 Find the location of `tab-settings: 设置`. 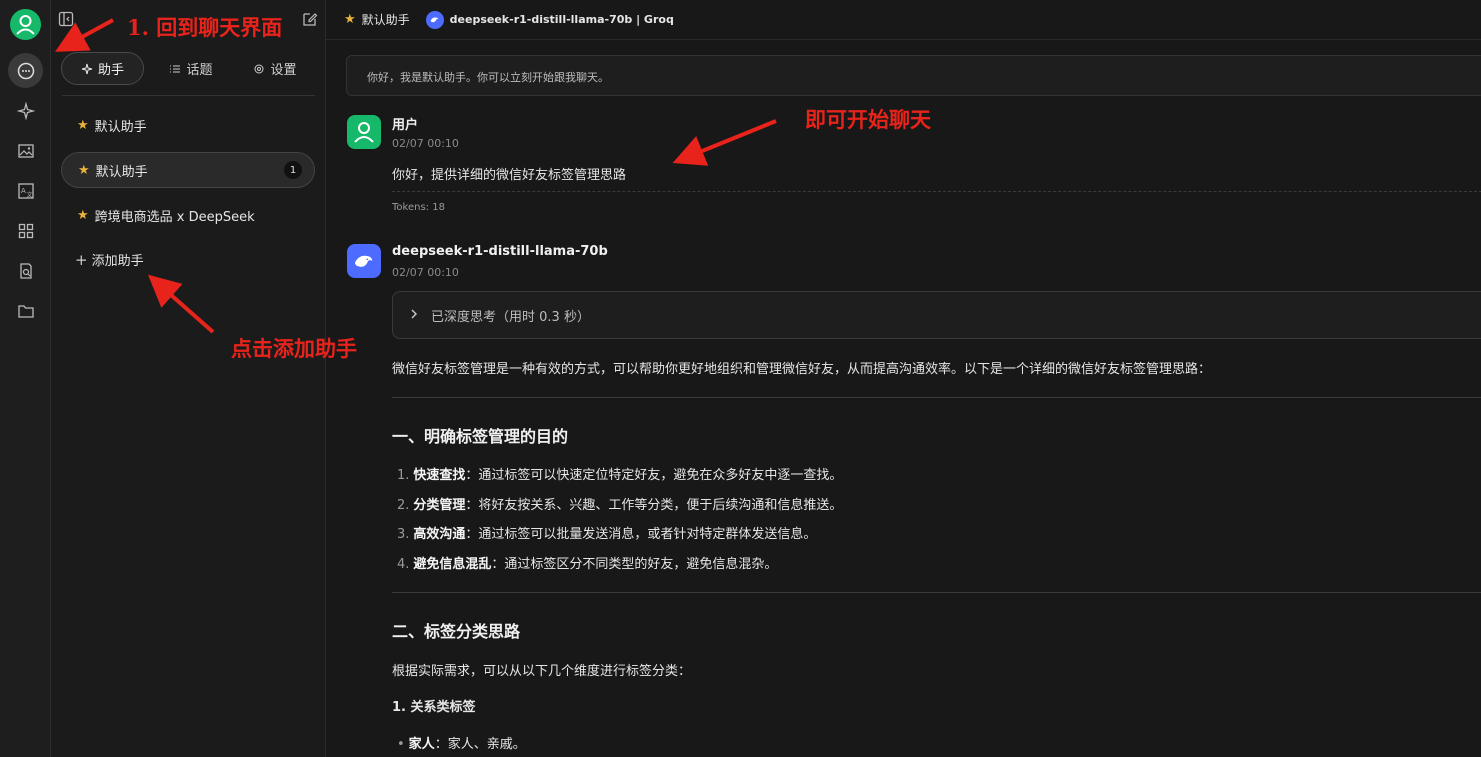

tab-settings: 设置 is located at coordinates (275, 68).